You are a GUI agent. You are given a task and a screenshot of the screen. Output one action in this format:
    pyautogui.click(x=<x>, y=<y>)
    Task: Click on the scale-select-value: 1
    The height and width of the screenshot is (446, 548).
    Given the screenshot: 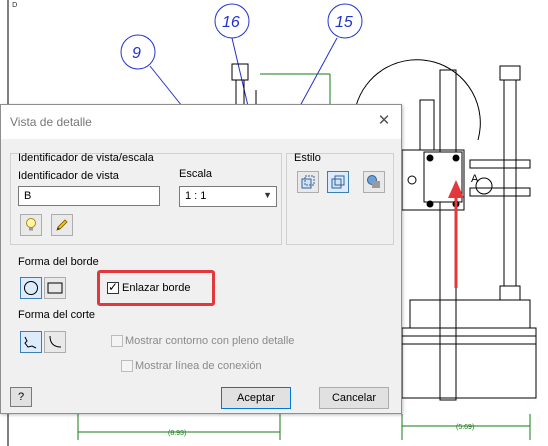 What is the action you would take?
    pyautogui.click(x=196, y=196)
    